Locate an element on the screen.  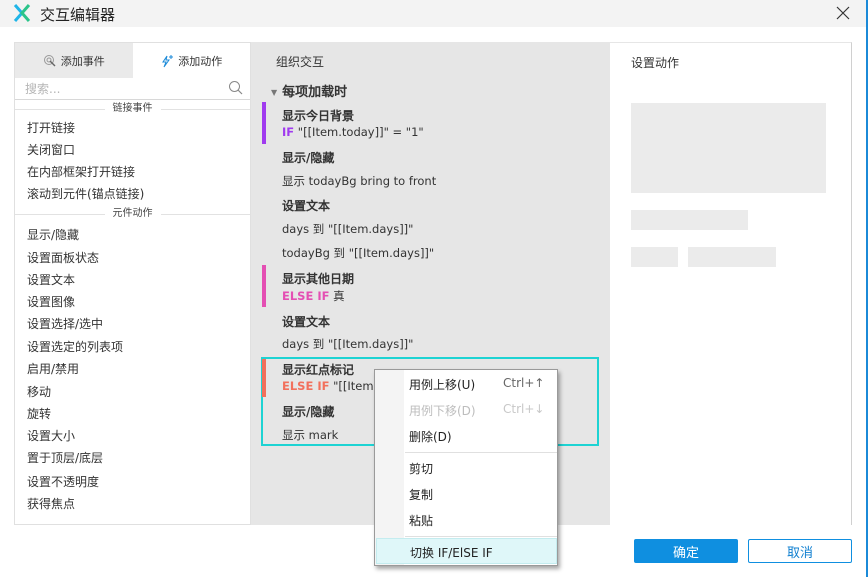
case-name: 显示今日背景 is located at coordinates (318, 115).